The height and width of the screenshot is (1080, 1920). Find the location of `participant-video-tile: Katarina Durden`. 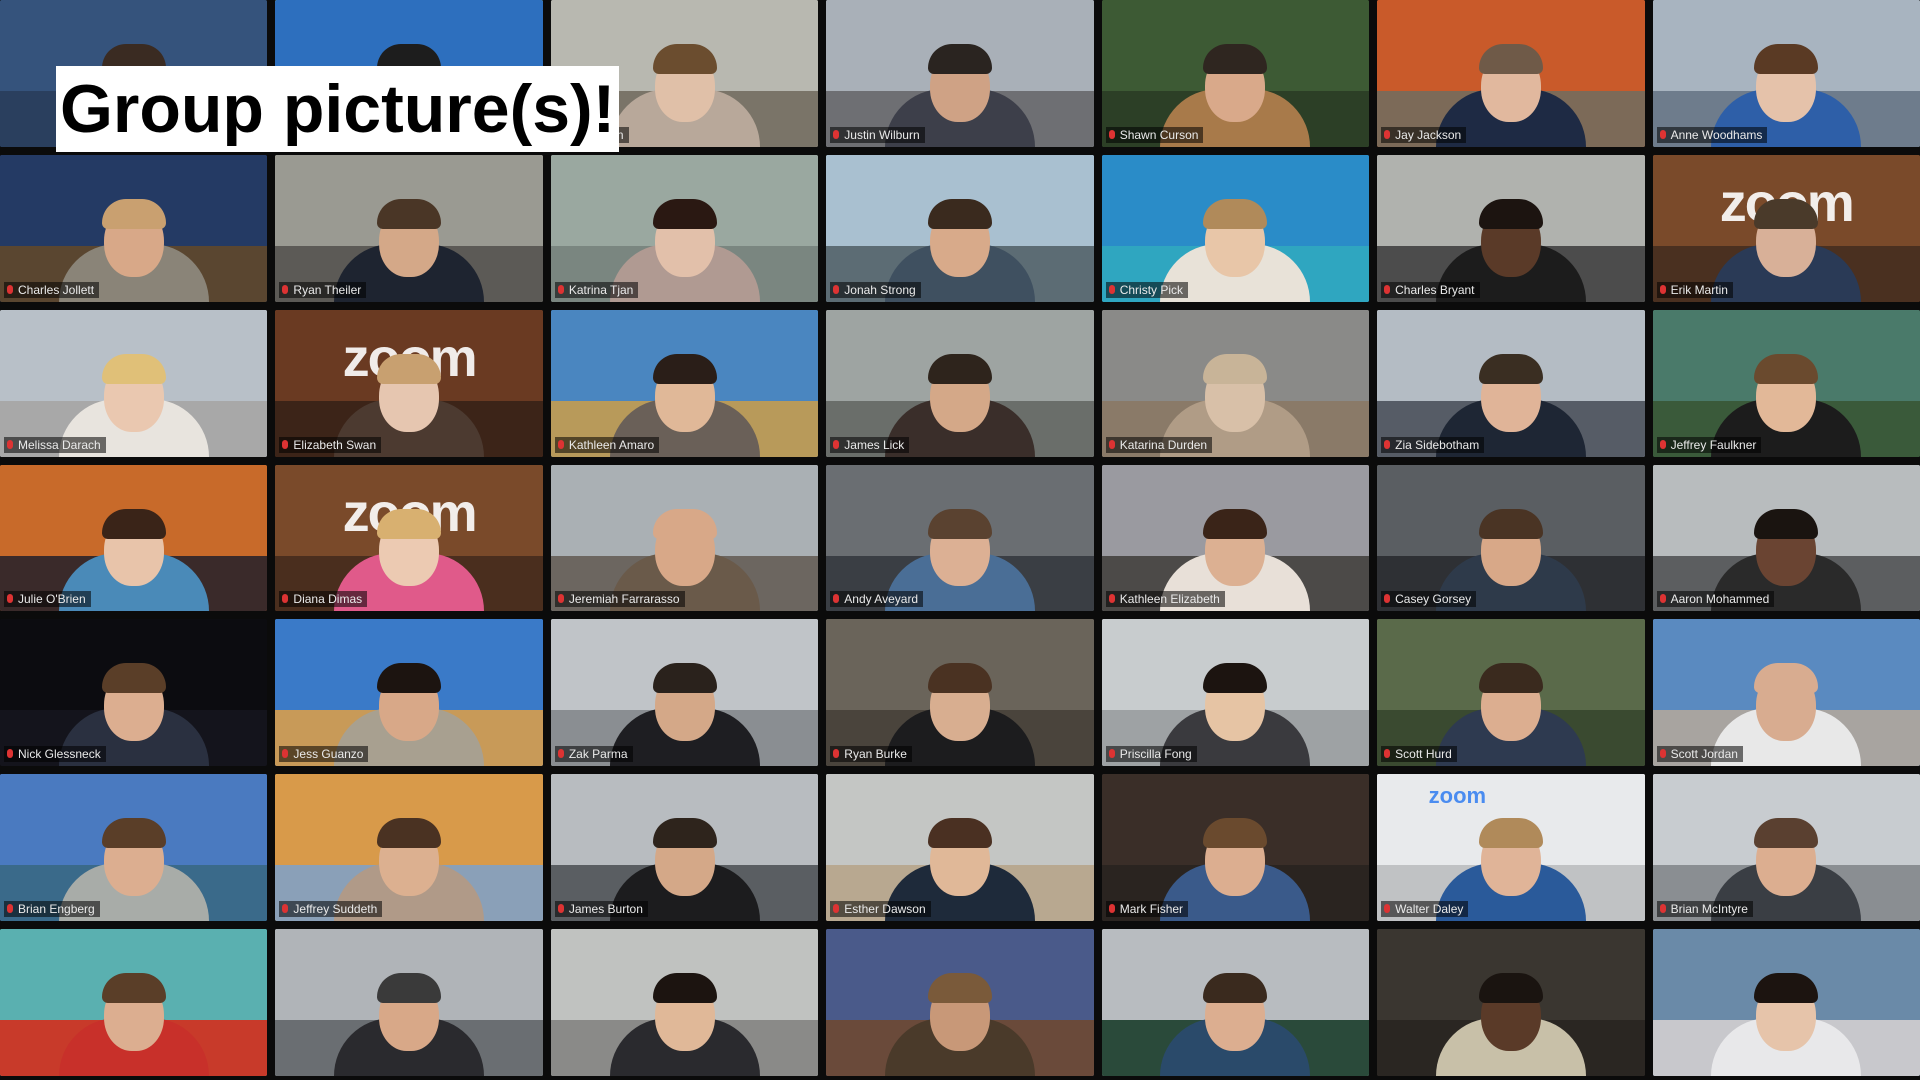

participant-video-tile: Katarina Durden is located at coordinates (1235, 383).